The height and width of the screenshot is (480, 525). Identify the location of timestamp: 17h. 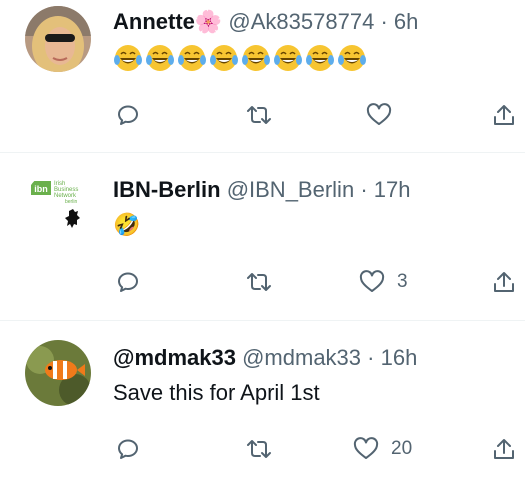
(392, 189).